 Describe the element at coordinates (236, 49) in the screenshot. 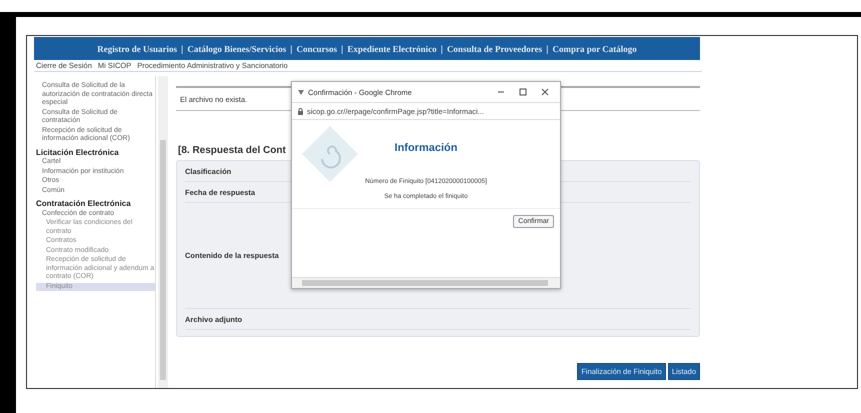

I see `nav-link: Catálogo Bienes/Servicios` at that location.